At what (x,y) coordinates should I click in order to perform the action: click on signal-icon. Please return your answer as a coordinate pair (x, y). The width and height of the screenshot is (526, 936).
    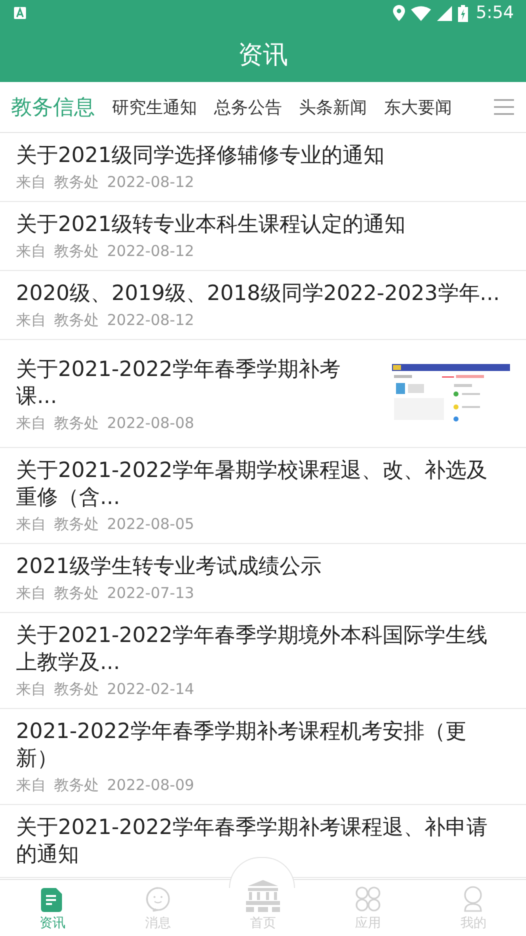
    Looking at the image, I should click on (444, 13).